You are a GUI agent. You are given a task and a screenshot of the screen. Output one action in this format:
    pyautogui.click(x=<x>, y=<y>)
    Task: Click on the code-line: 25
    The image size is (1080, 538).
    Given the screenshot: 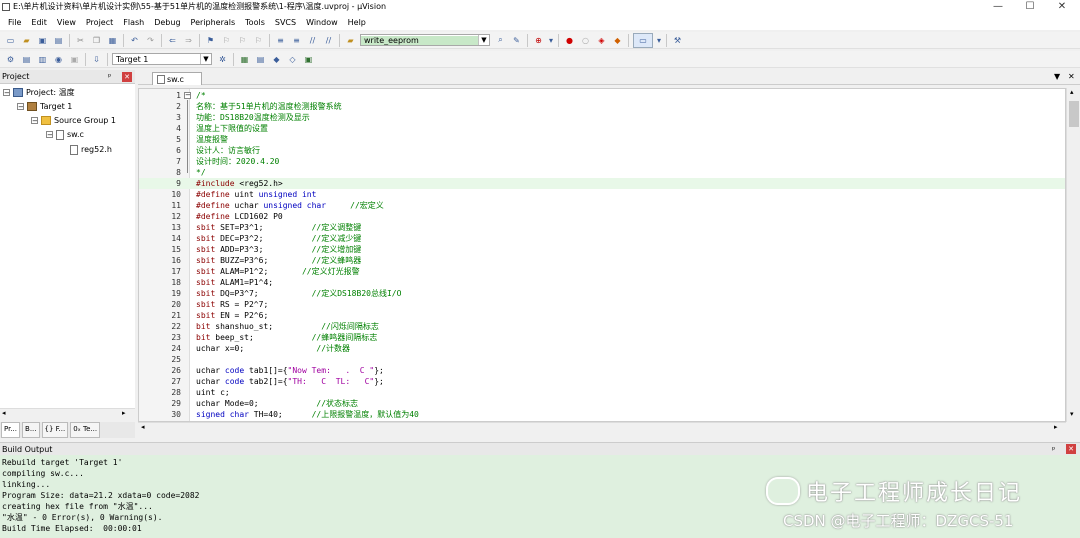 What is the action you would take?
    pyautogui.click(x=602, y=359)
    